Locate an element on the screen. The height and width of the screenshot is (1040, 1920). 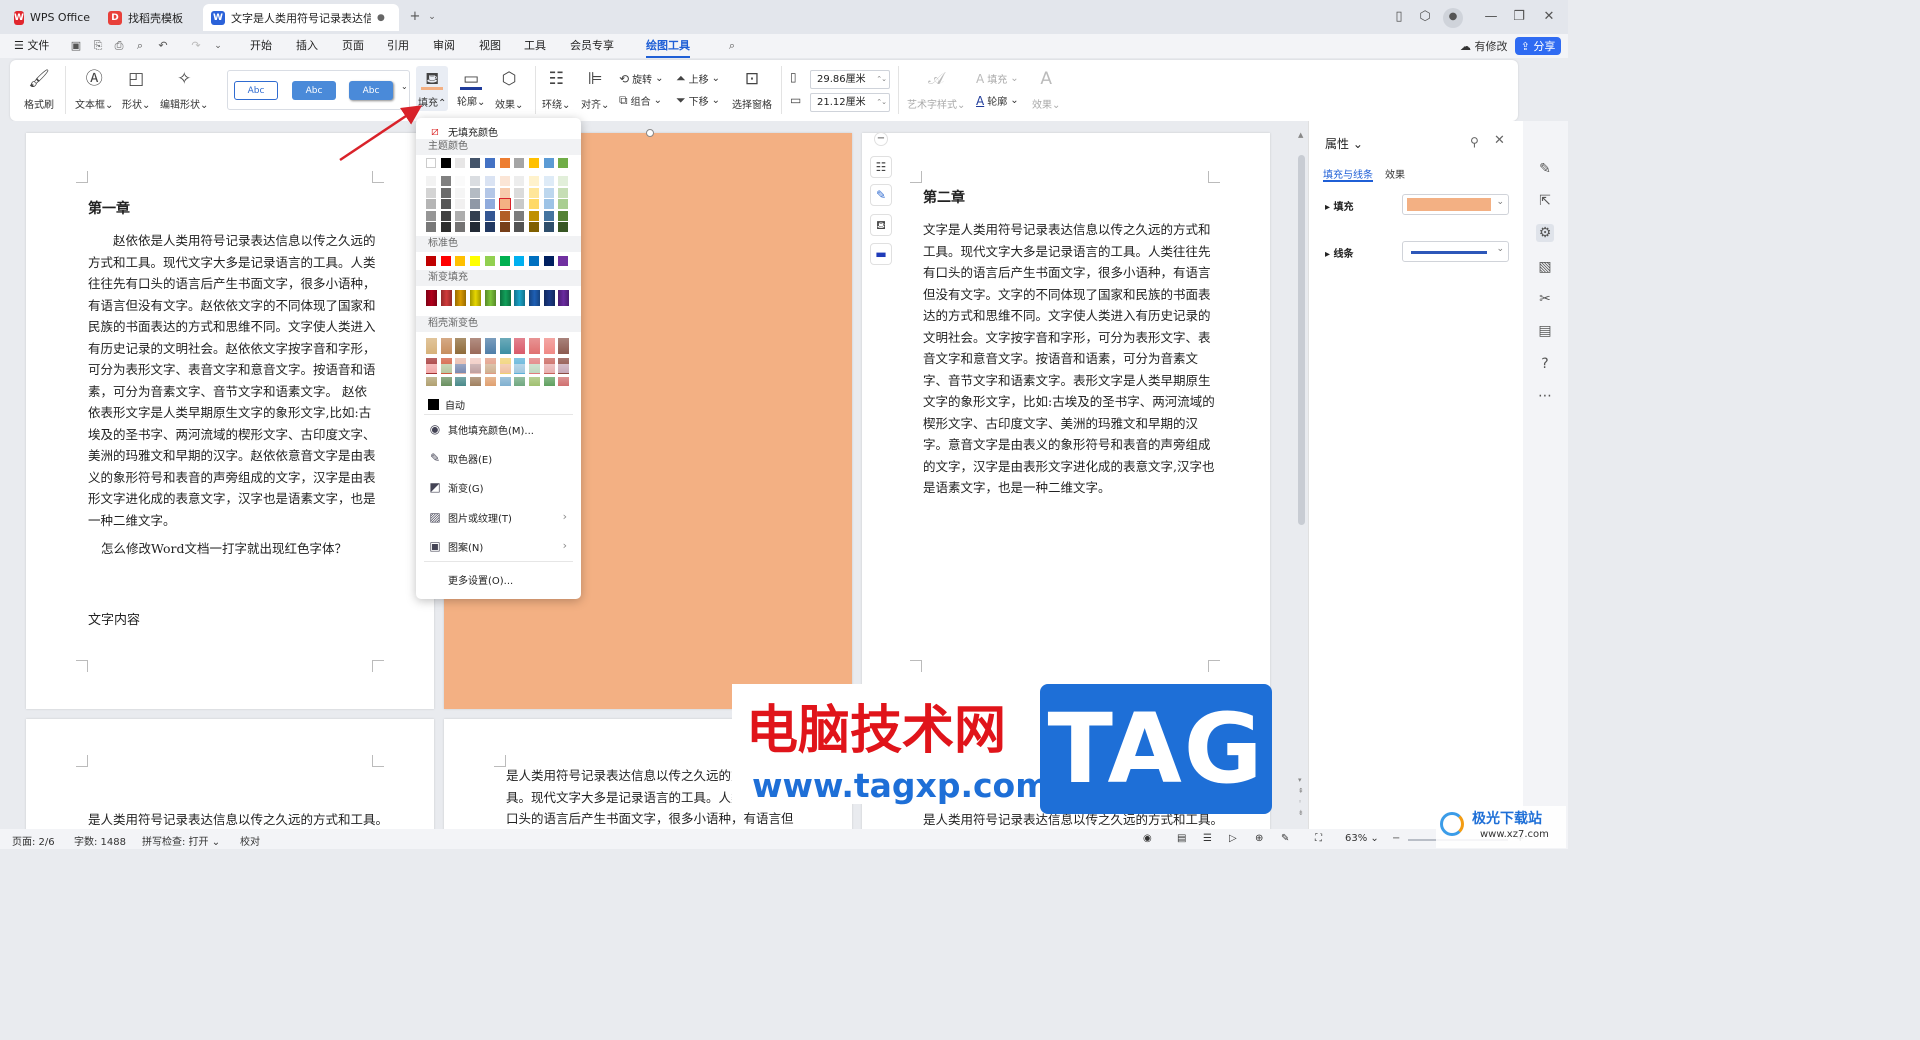
scrollbar-thumb is located at coordinates (1301, 340).